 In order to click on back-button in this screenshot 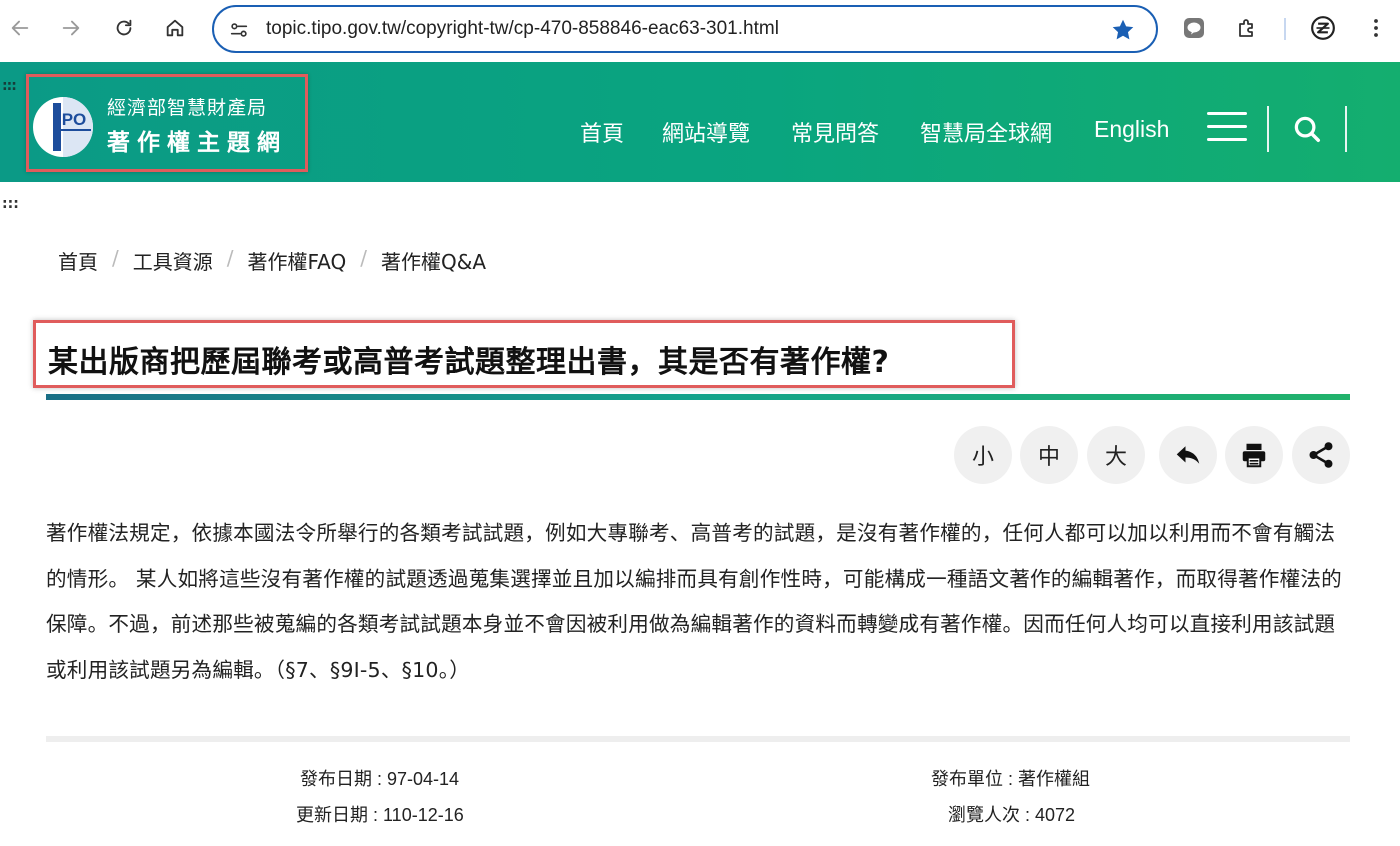, I will do `click(1188, 455)`.